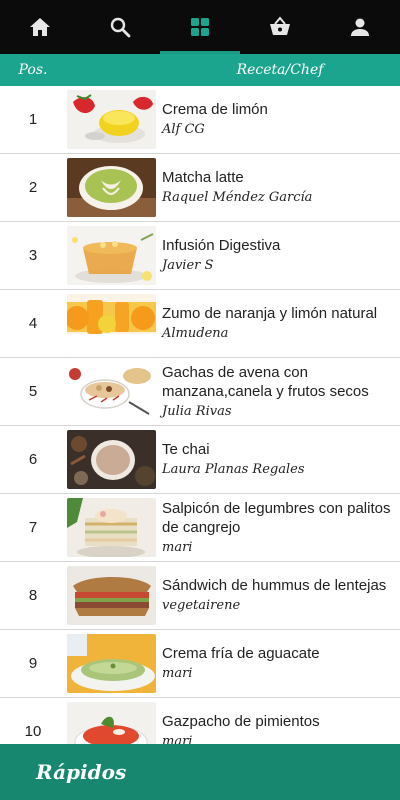 The height and width of the screenshot is (800, 400). I want to click on recipe-chef: Alf CG, so click(183, 129).